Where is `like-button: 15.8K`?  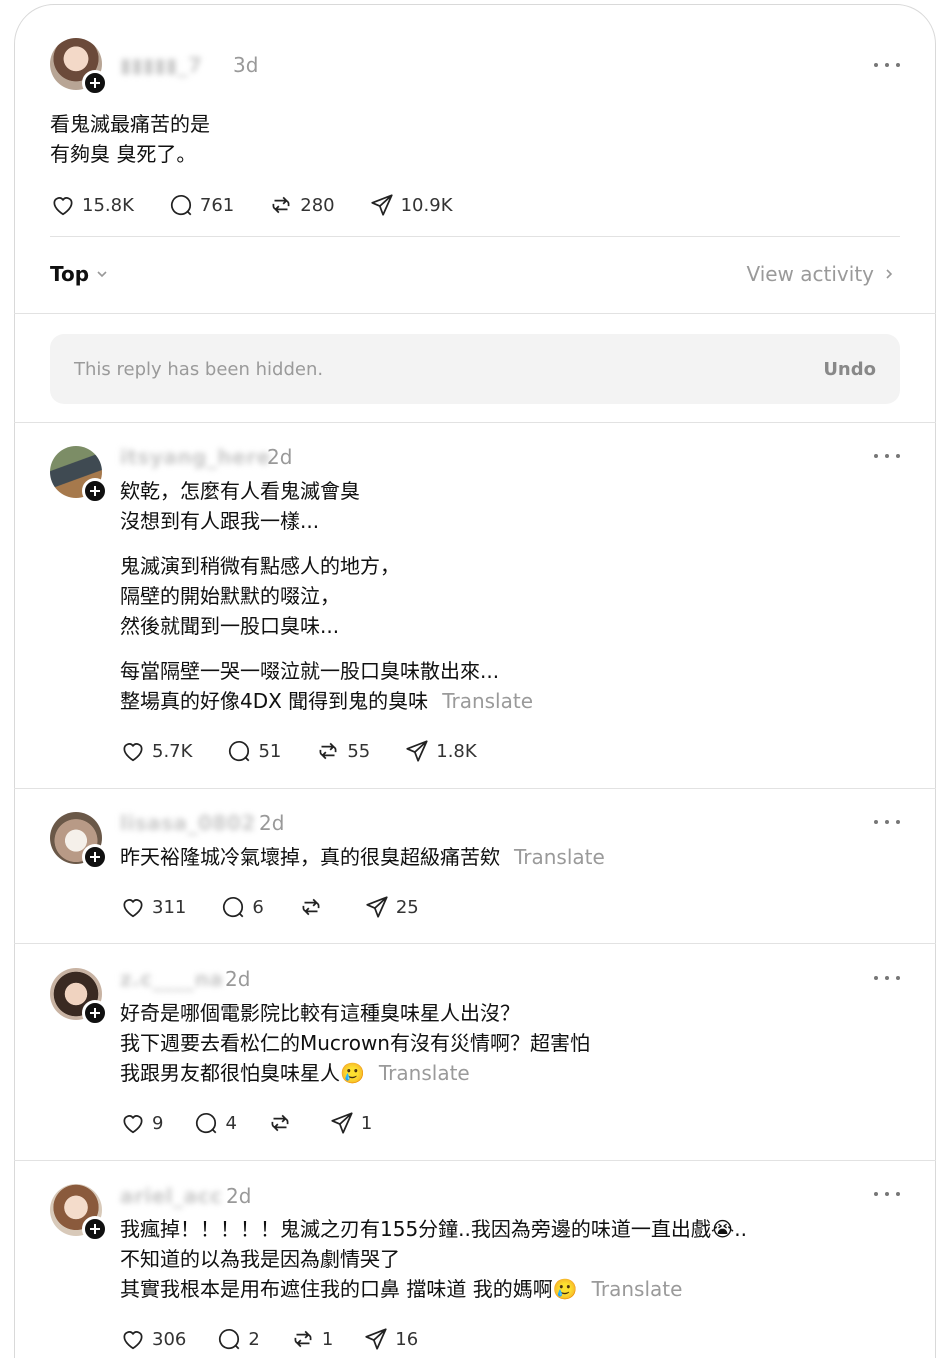
like-button: 15.8K is located at coordinates (92, 205).